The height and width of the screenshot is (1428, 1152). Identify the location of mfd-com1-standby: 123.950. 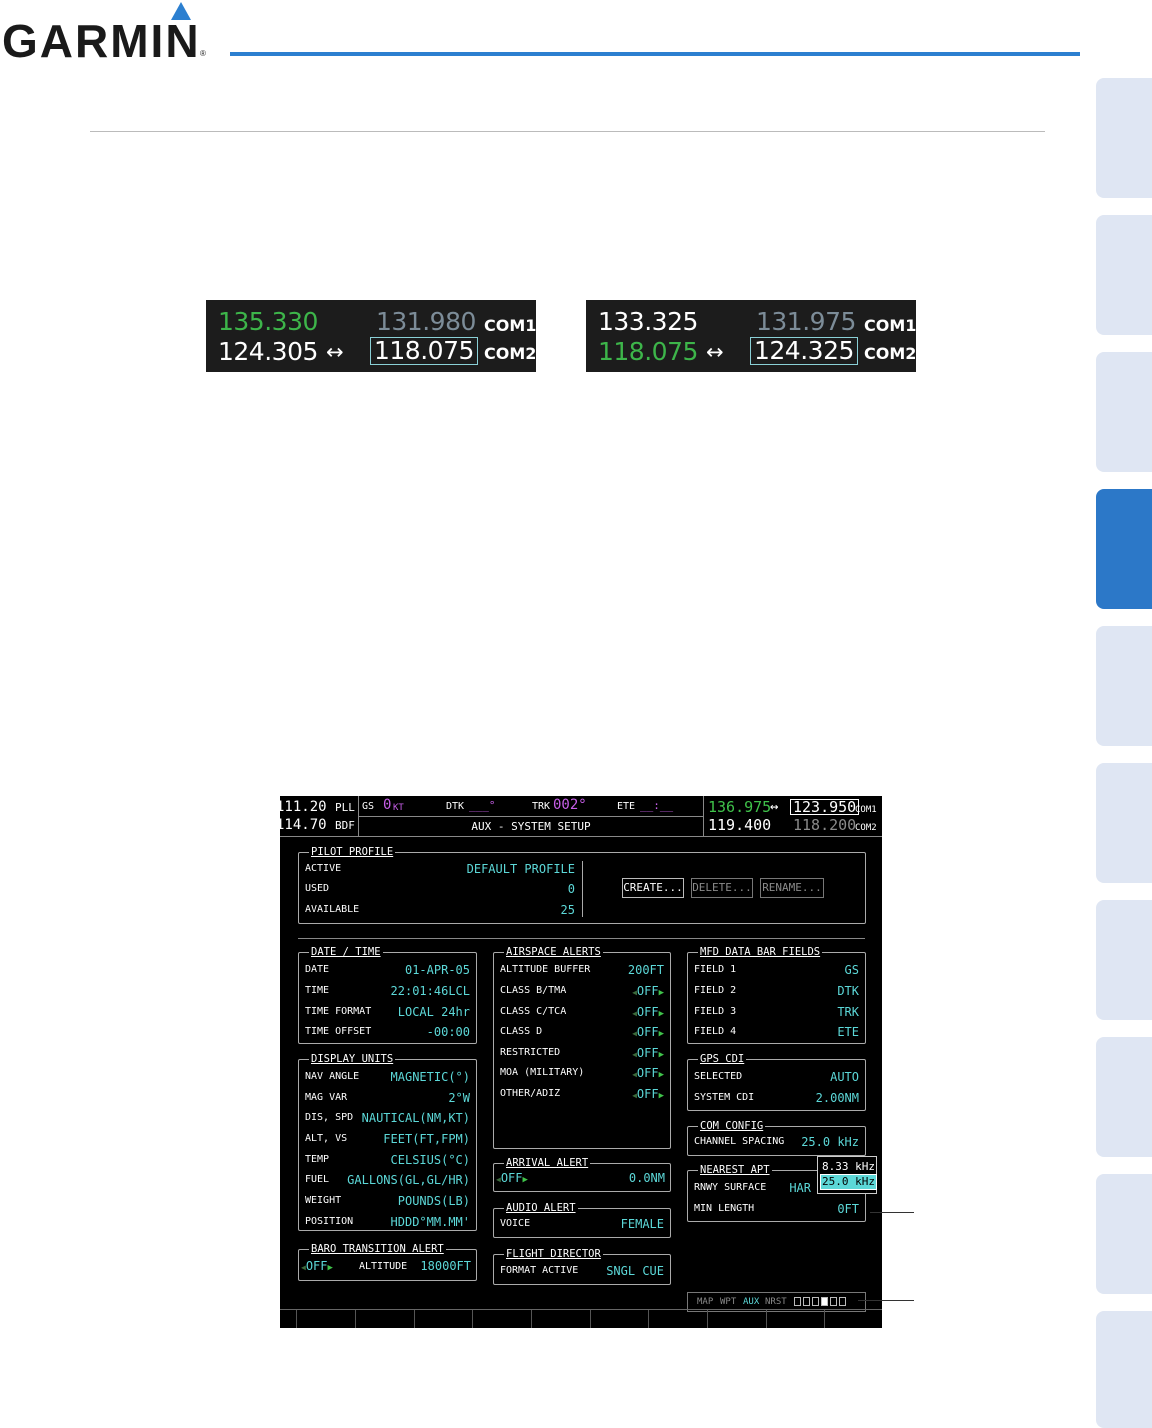
(825, 807).